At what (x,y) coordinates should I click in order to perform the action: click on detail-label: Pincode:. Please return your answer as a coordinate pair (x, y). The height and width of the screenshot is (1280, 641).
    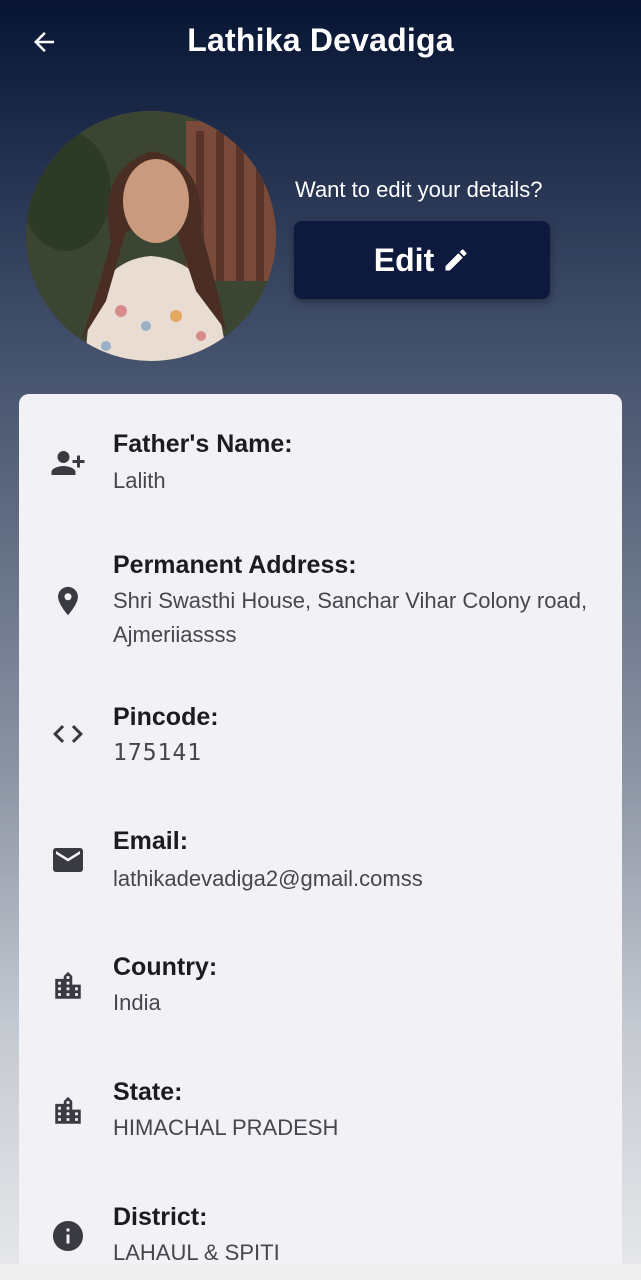
    Looking at the image, I should click on (166, 717).